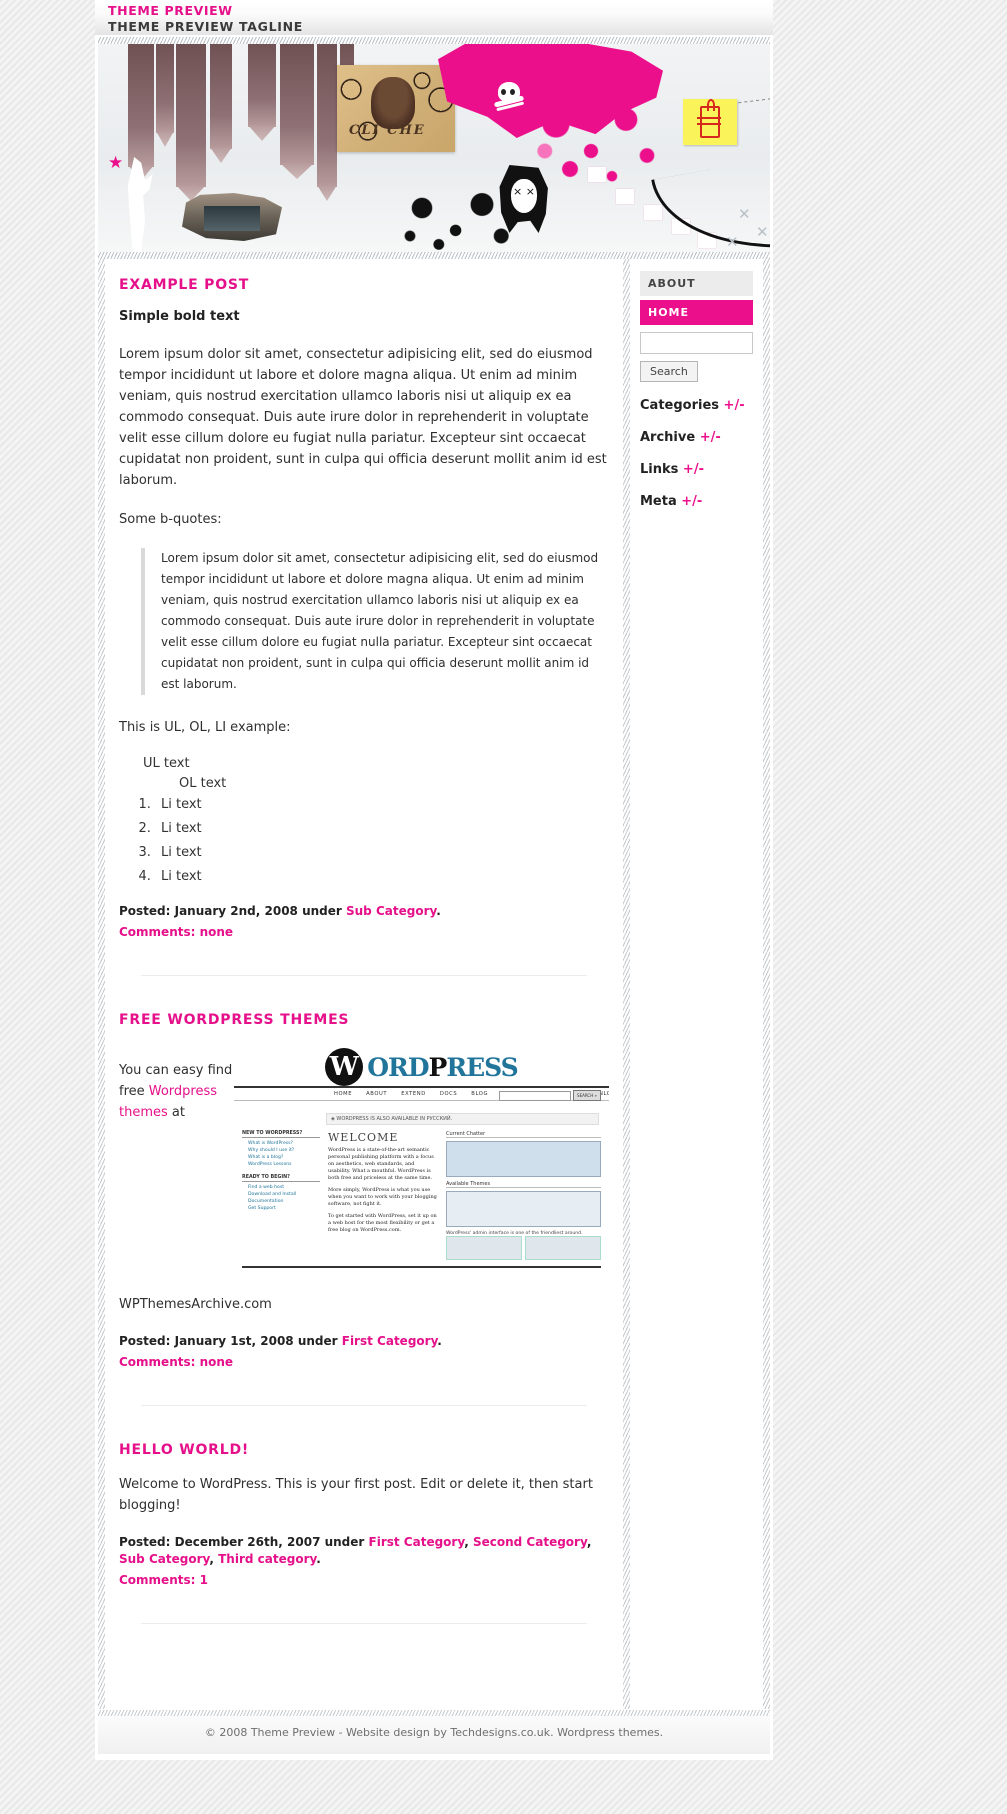  I want to click on available-themes-header: Available Themes, so click(523, 1184).